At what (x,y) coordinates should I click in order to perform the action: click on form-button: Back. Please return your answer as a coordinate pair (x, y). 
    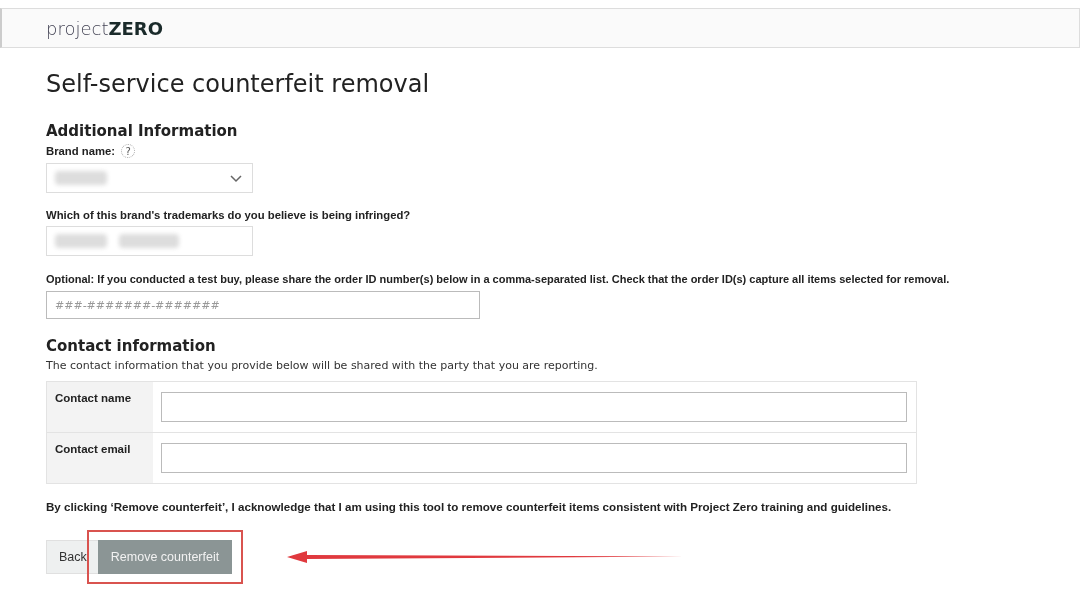
    Looking at the image, I should click on (73, 557).